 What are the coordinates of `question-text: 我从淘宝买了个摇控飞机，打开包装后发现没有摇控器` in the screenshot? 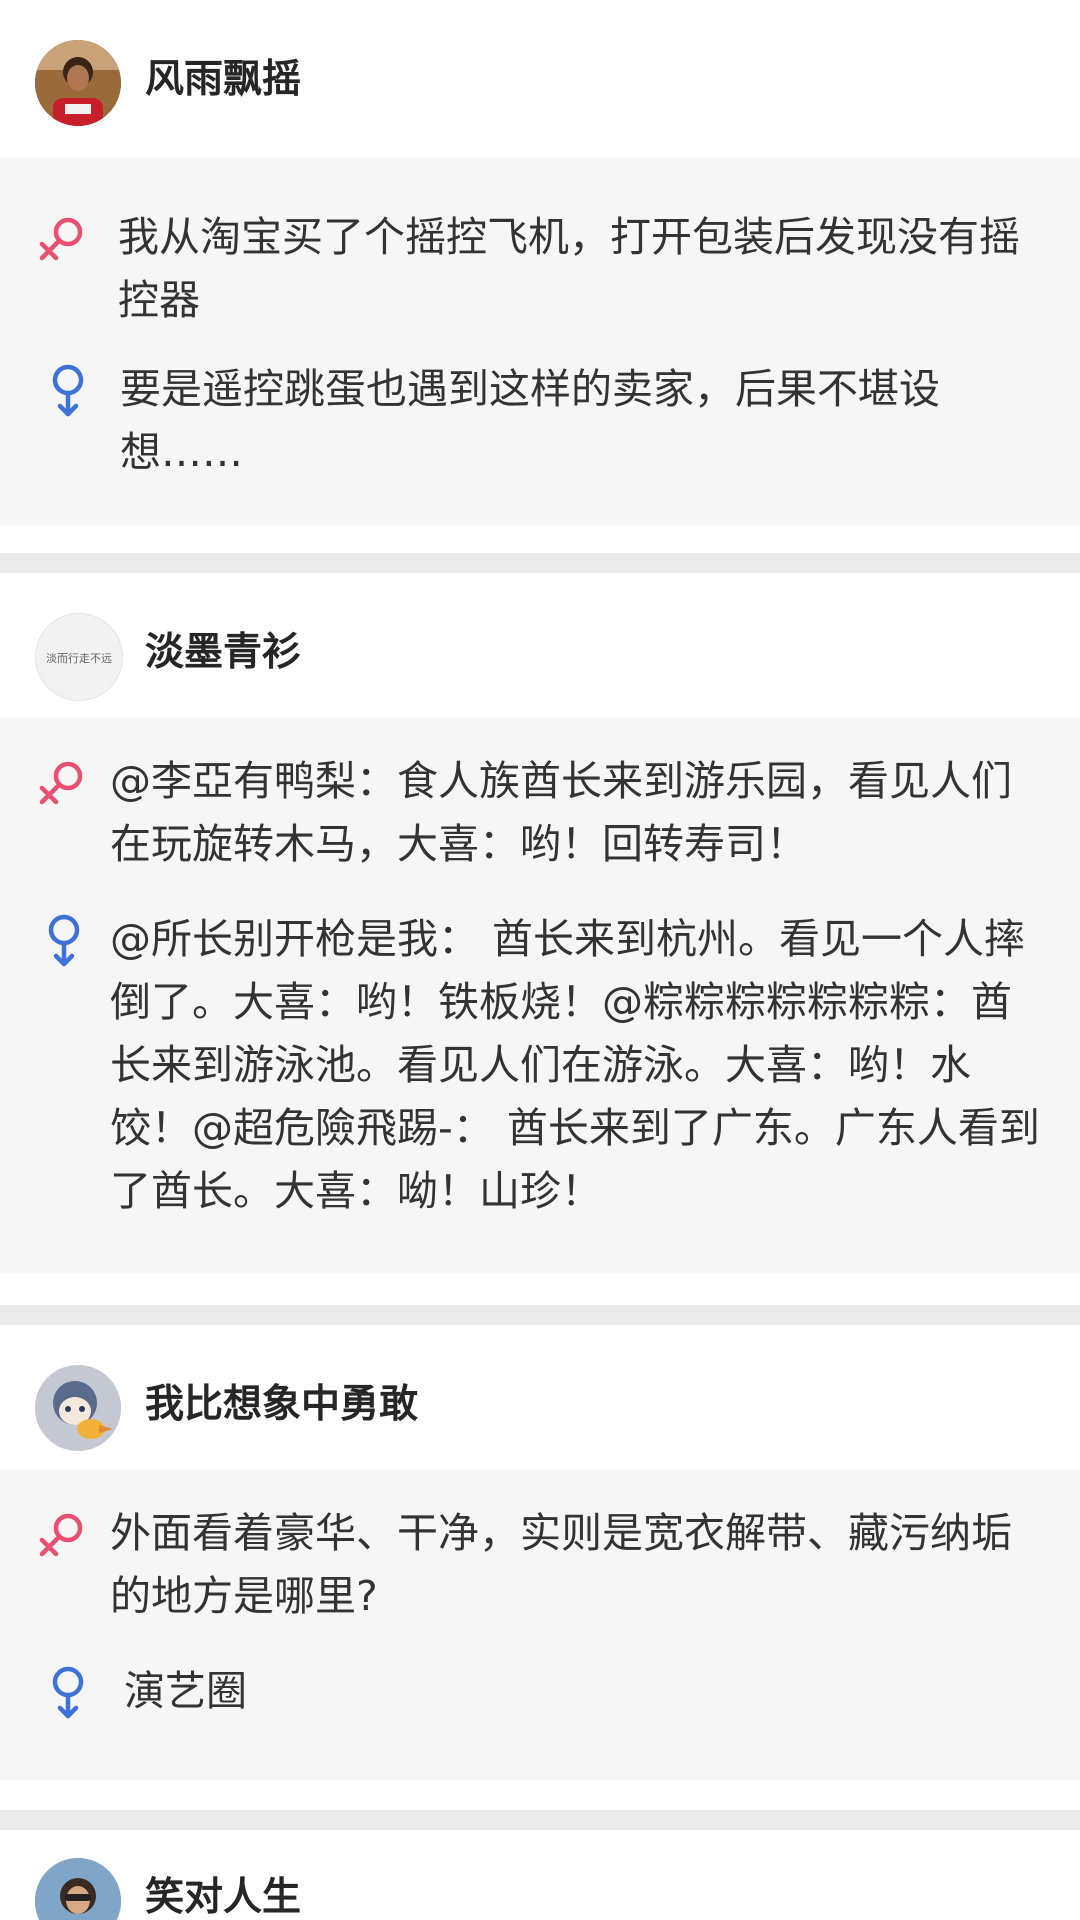 It's located at (569, 268).